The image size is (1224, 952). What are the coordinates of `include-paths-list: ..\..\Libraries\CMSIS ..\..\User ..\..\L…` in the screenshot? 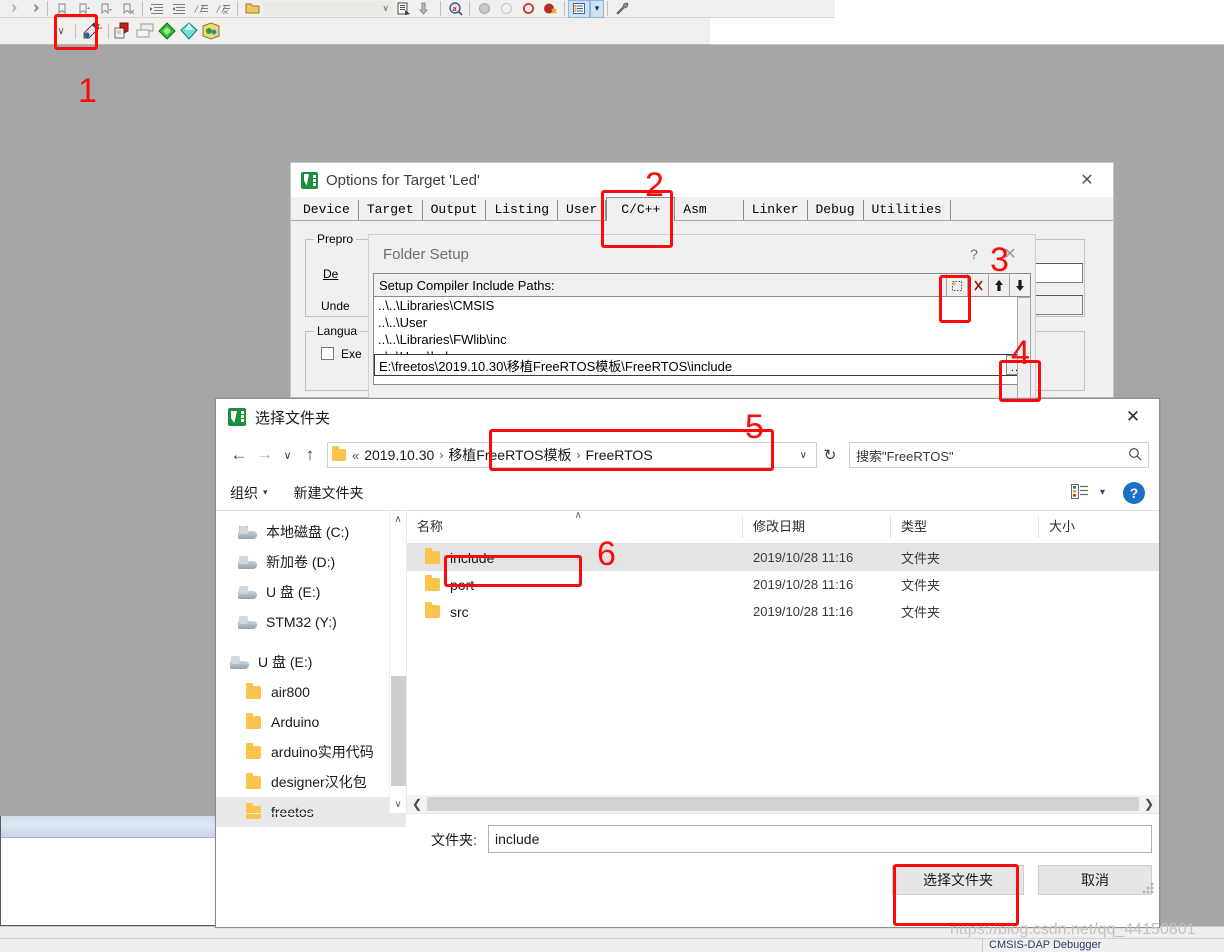 It's located at (702, 341).